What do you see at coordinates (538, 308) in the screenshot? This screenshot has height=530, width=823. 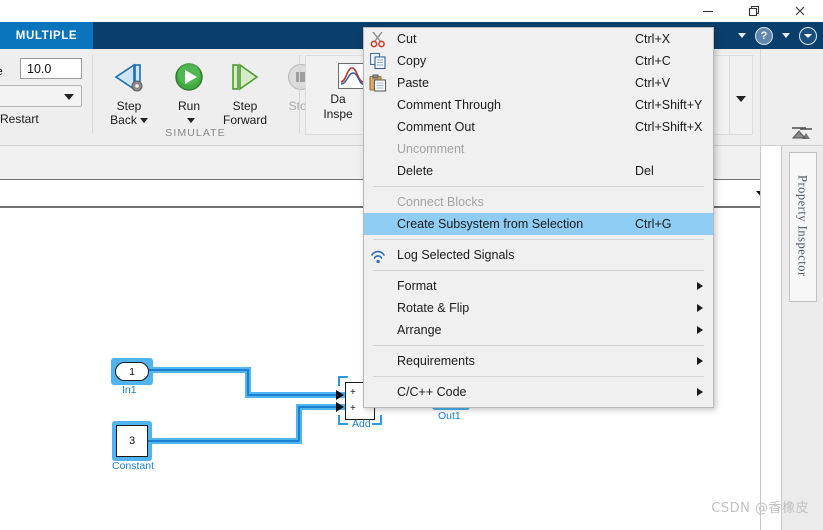 I see `menu-item-rotate-flip: Rotate & Flip` at bounding box center [538, 308].